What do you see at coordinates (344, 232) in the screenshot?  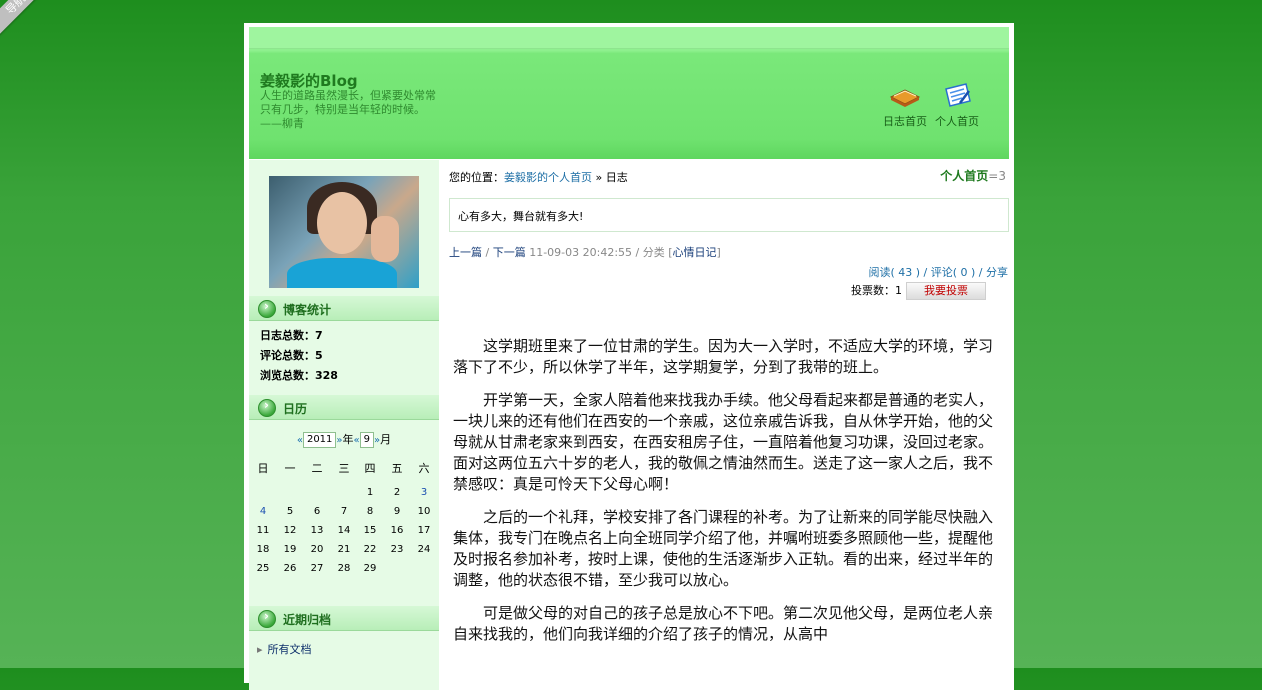 I see `avatar` at bounding box center [344, 232].